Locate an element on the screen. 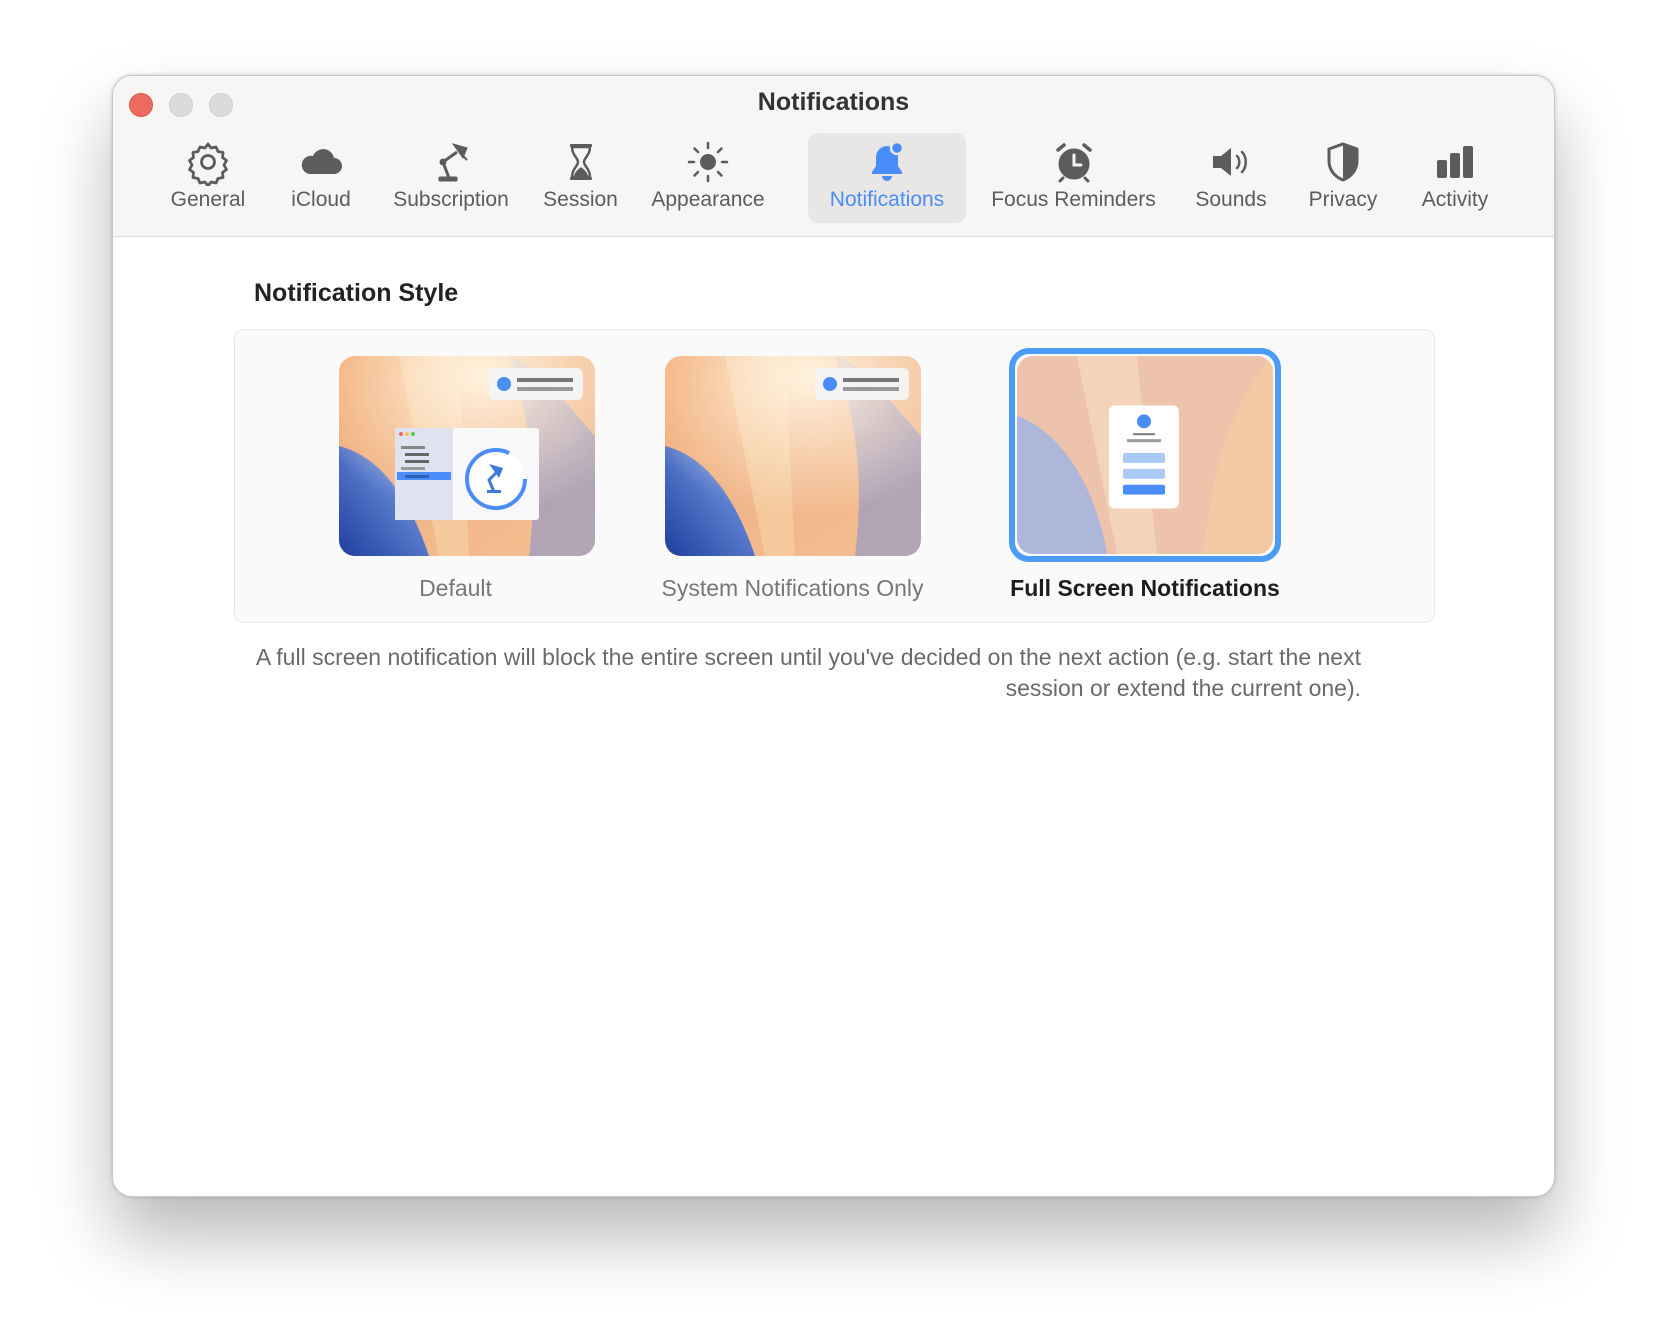 This screenshot has height=1344, width=1664. tab-sounds: Sounds is located at coordinates (1231, 178).